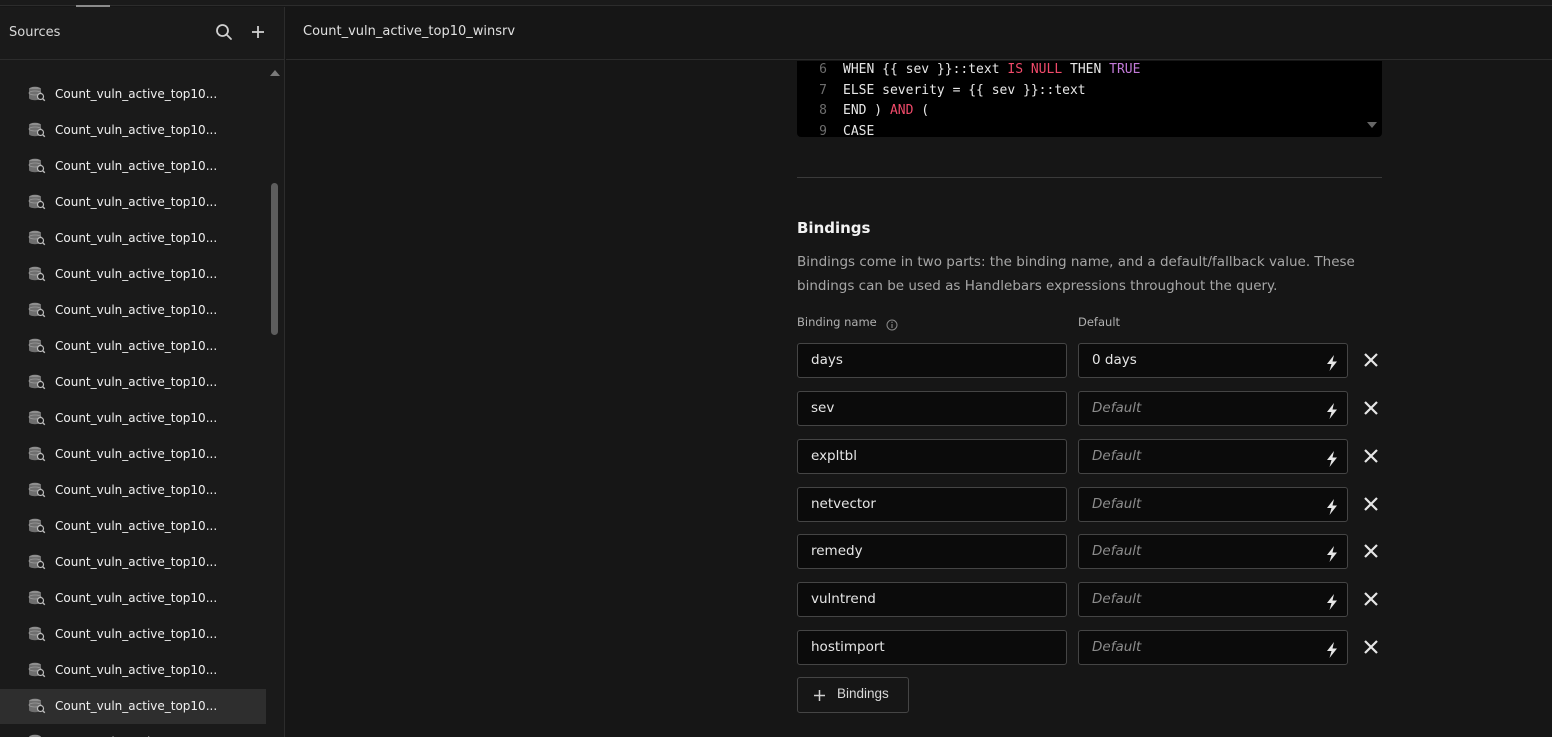 The height and width of the screenshot is (737, 1552). I want to click on binding-default-input: 0 days, so click(1213, 360).